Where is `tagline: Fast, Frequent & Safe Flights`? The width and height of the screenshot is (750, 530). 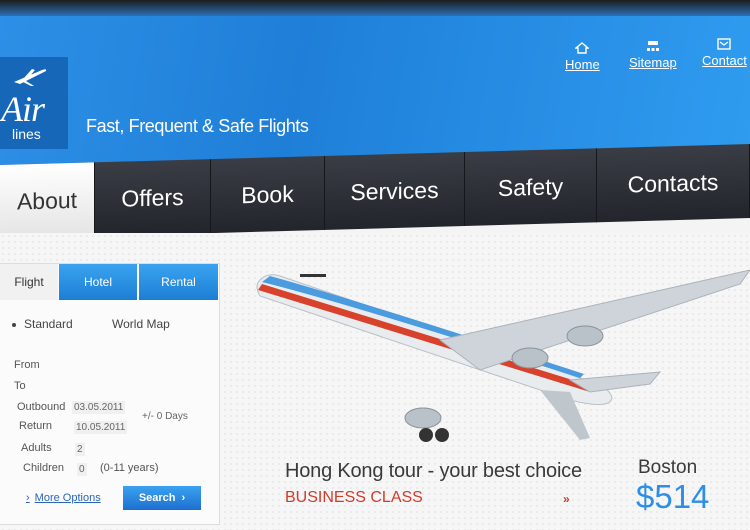
tagline: Fast, Frequent & Safe Flights is located at coordinates (197, 126).